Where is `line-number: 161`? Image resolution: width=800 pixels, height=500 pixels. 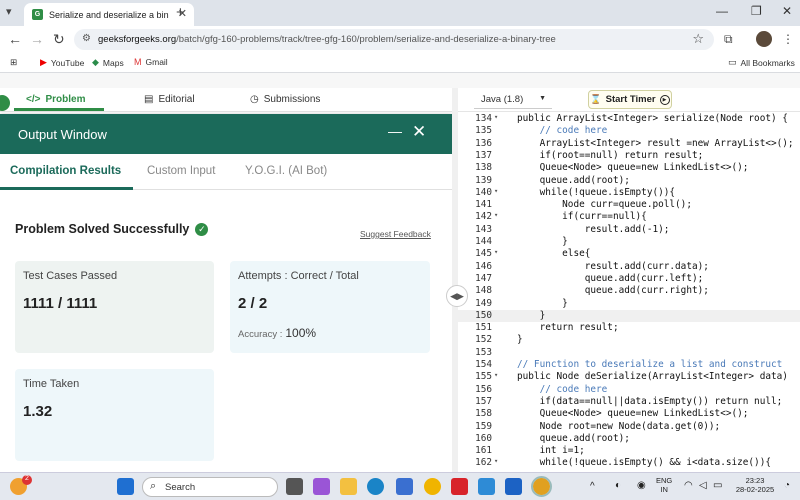
line-number: 161 is located at coordinates (483, 451).